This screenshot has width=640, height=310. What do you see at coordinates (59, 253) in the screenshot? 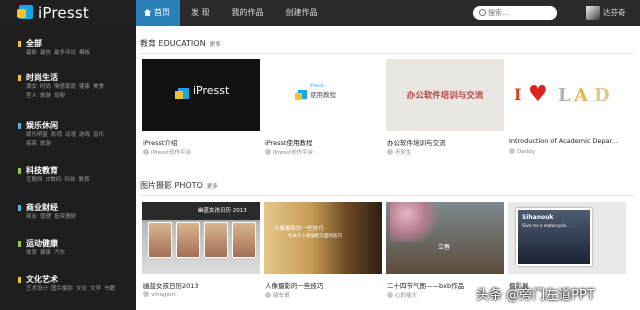
I see `sidebar-subcategory-link: 汽车` at bounding box center [59, 253].